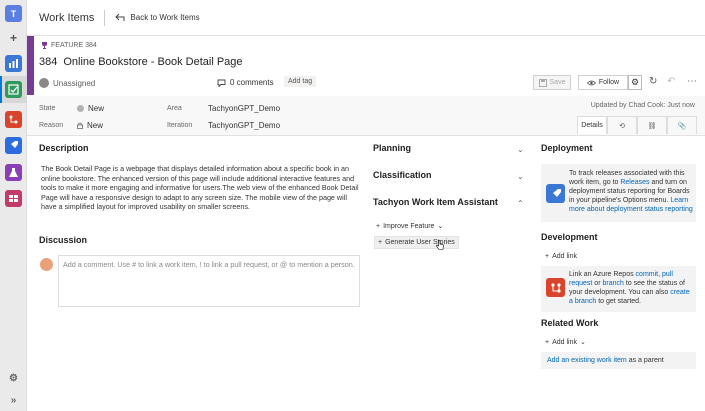 The image size is (705, 411). I want to click on gear-icon: ⚙, so click(635, 82).